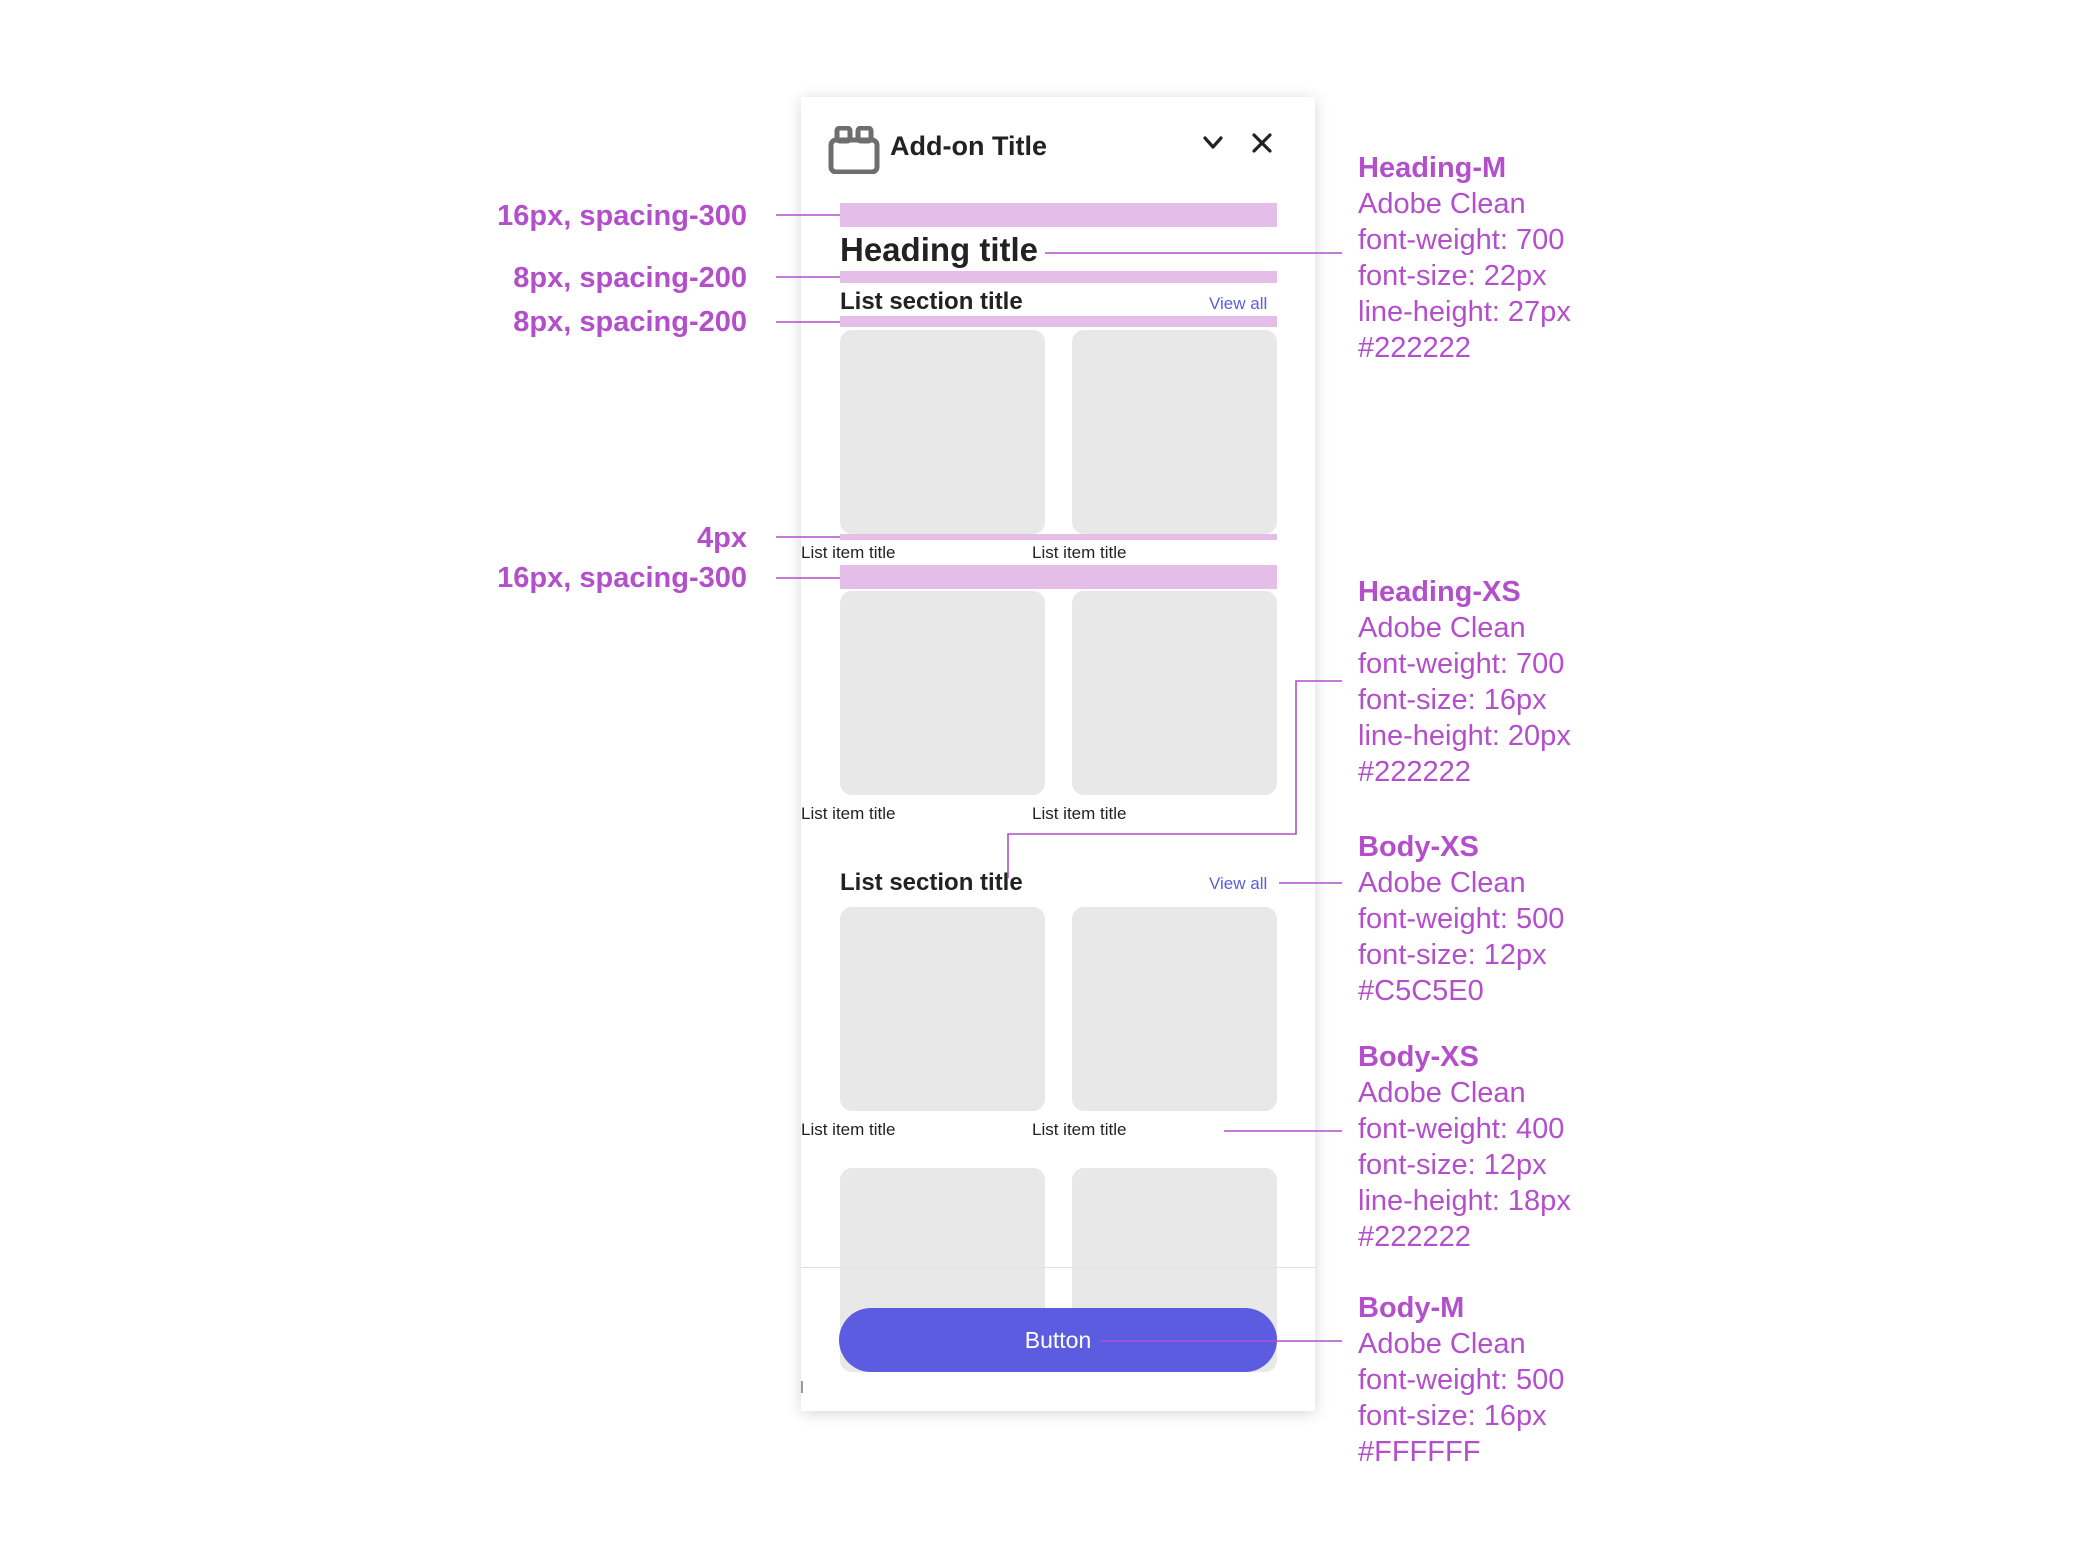 The image size is (2090, 1568). I want to click on addon-title: Add-on Title, so click(968, 146).